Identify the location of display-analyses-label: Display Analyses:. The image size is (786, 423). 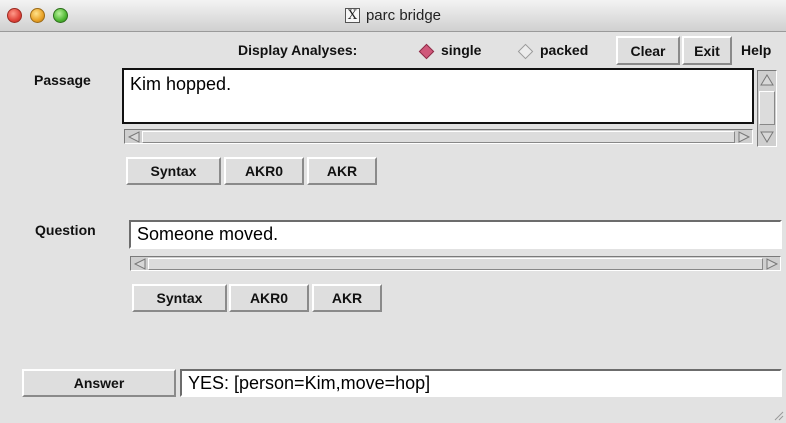
(298, 50).